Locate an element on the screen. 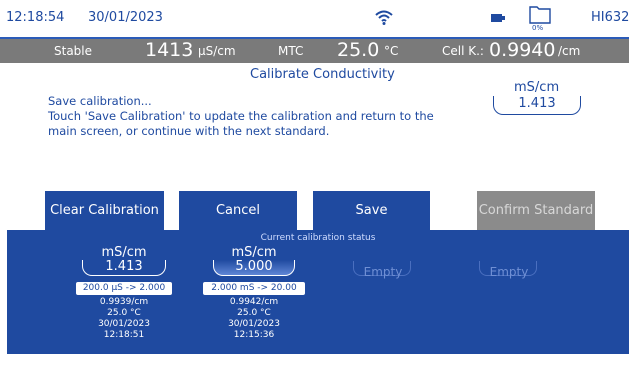 This screenshot has height=382, width=629. standard-value: 1.413 is located at coordinates (537, 105).